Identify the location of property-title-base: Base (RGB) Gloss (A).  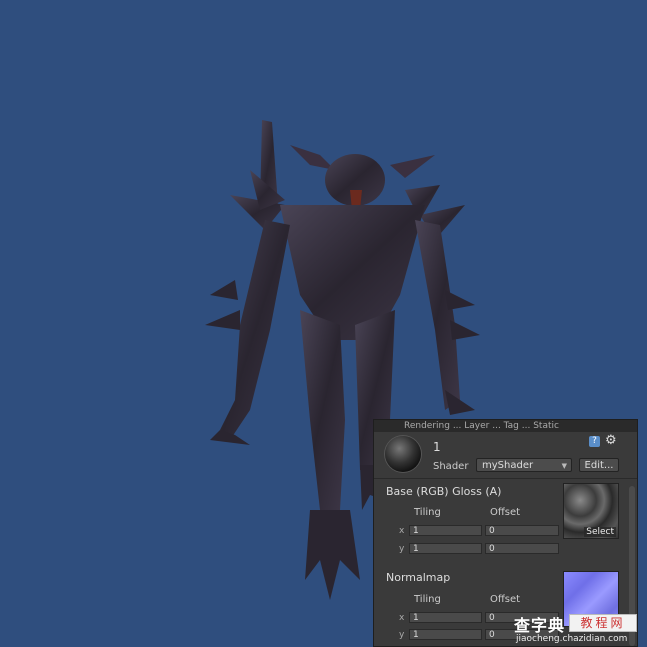
(444, 491).